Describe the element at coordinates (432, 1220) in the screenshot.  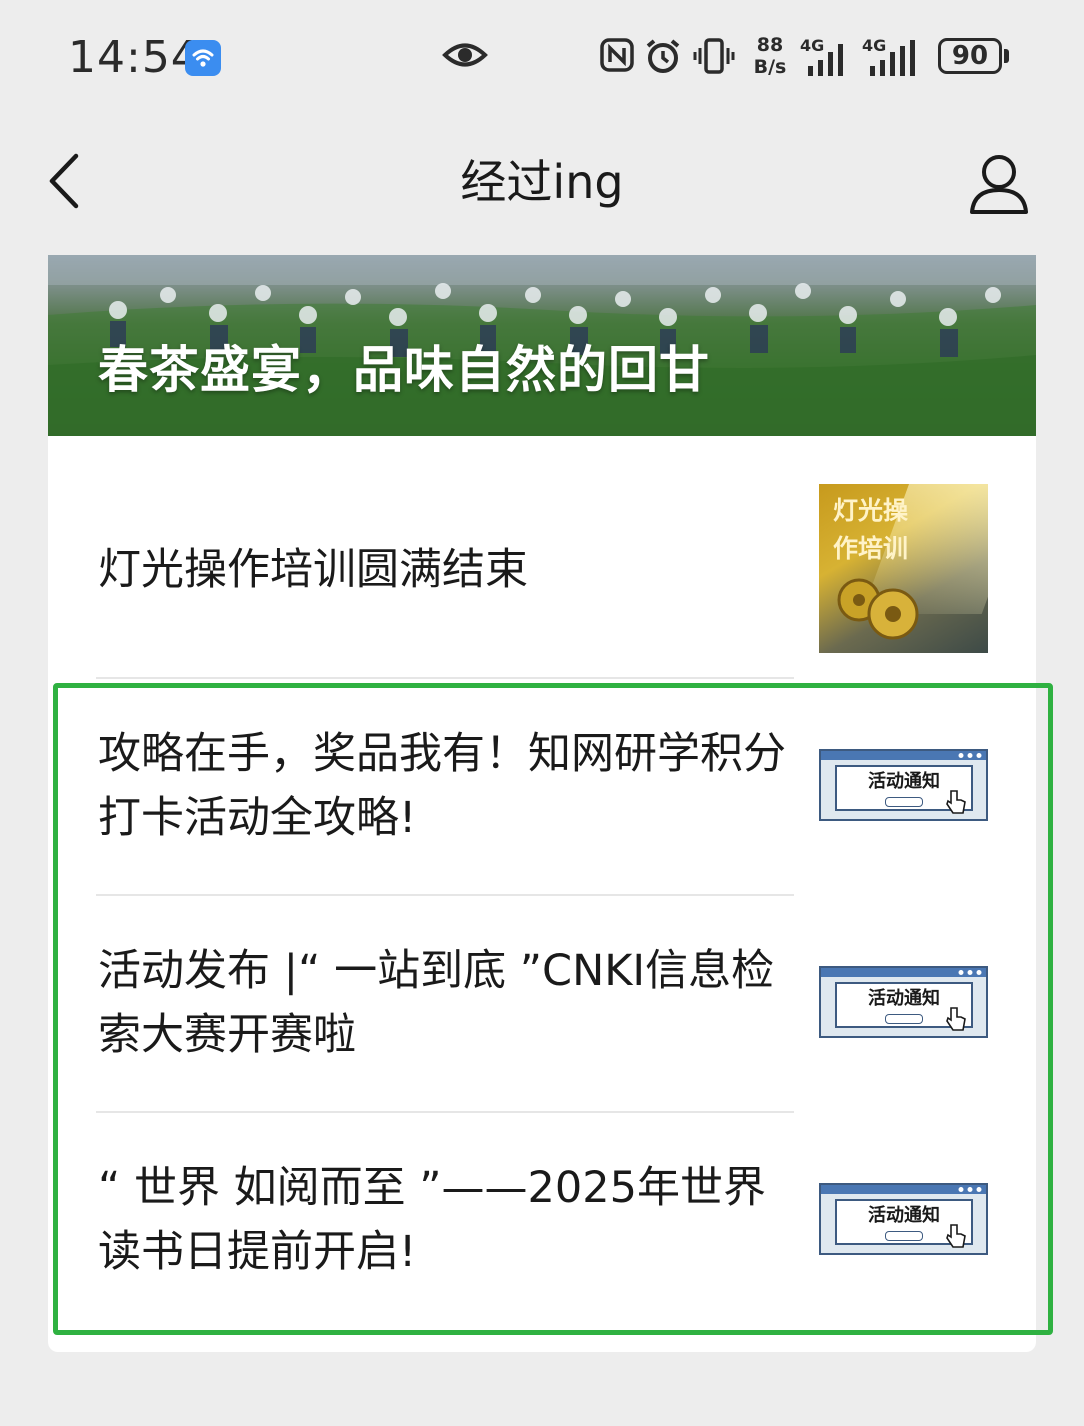
I see `article-title: “ 世界 如阅而至 ”——2025年世界读书日提前开启!` at that location.